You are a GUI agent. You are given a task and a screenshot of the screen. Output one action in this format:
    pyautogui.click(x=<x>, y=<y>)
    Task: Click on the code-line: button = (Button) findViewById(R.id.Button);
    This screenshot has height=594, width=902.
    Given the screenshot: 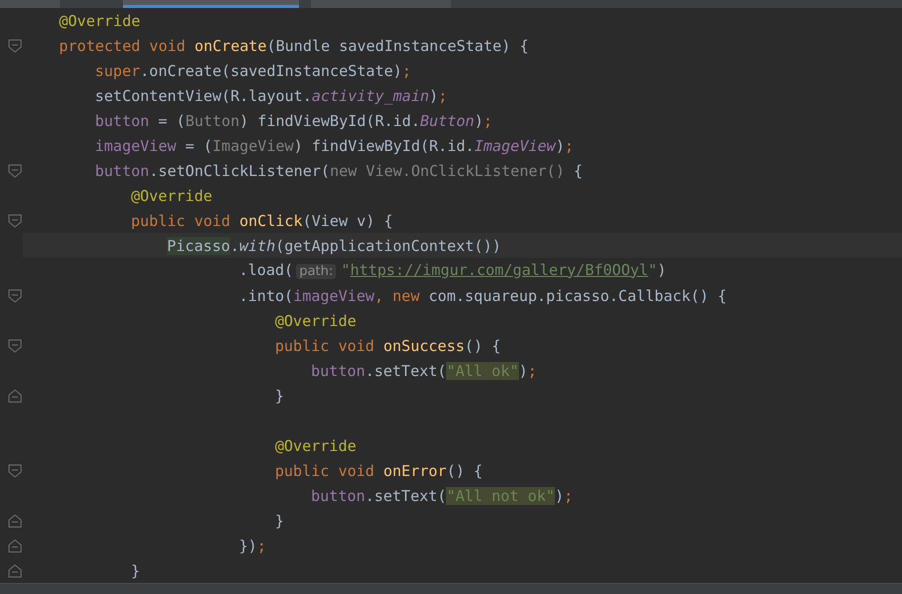 What is the action you would take?
    pyautogui.click(x=293, y=120)
    